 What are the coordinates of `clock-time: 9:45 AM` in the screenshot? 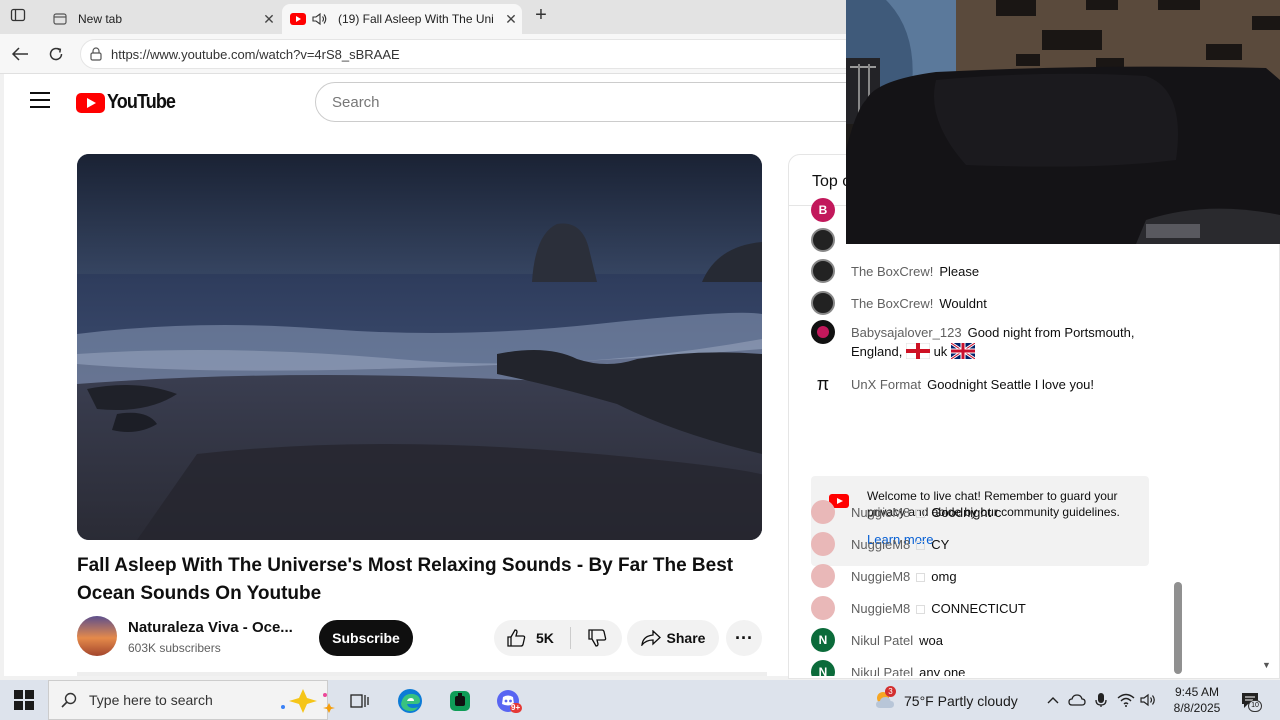 It's located at (1197, 692).